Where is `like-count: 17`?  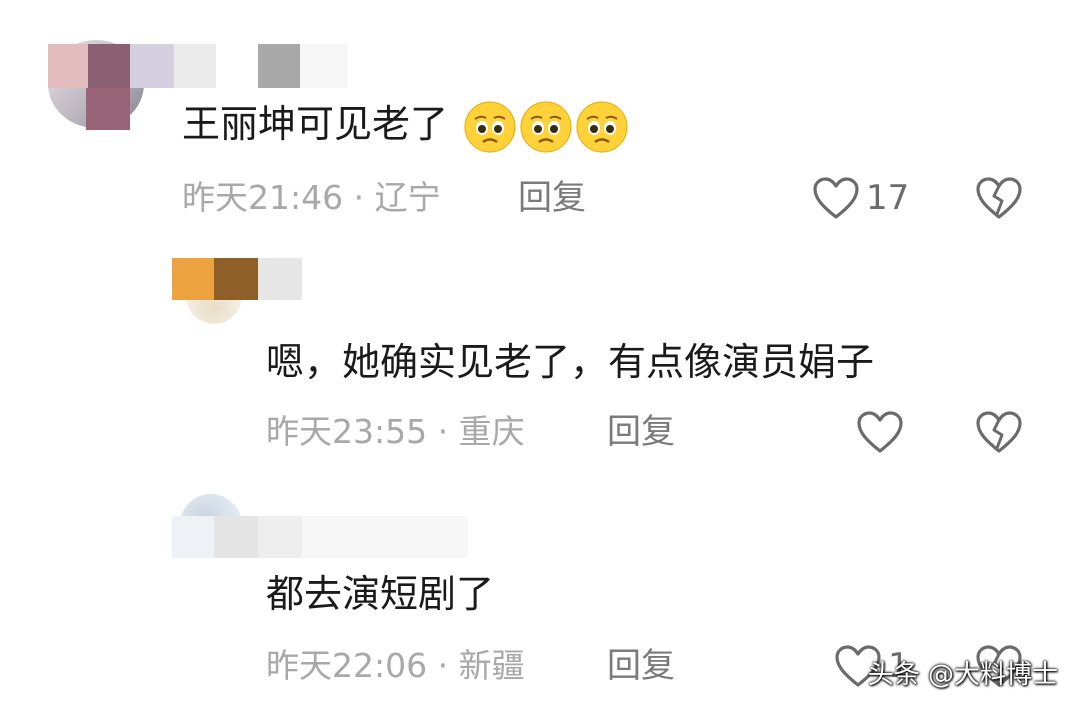
like-count: 17 is located at coordinates (888, 198).